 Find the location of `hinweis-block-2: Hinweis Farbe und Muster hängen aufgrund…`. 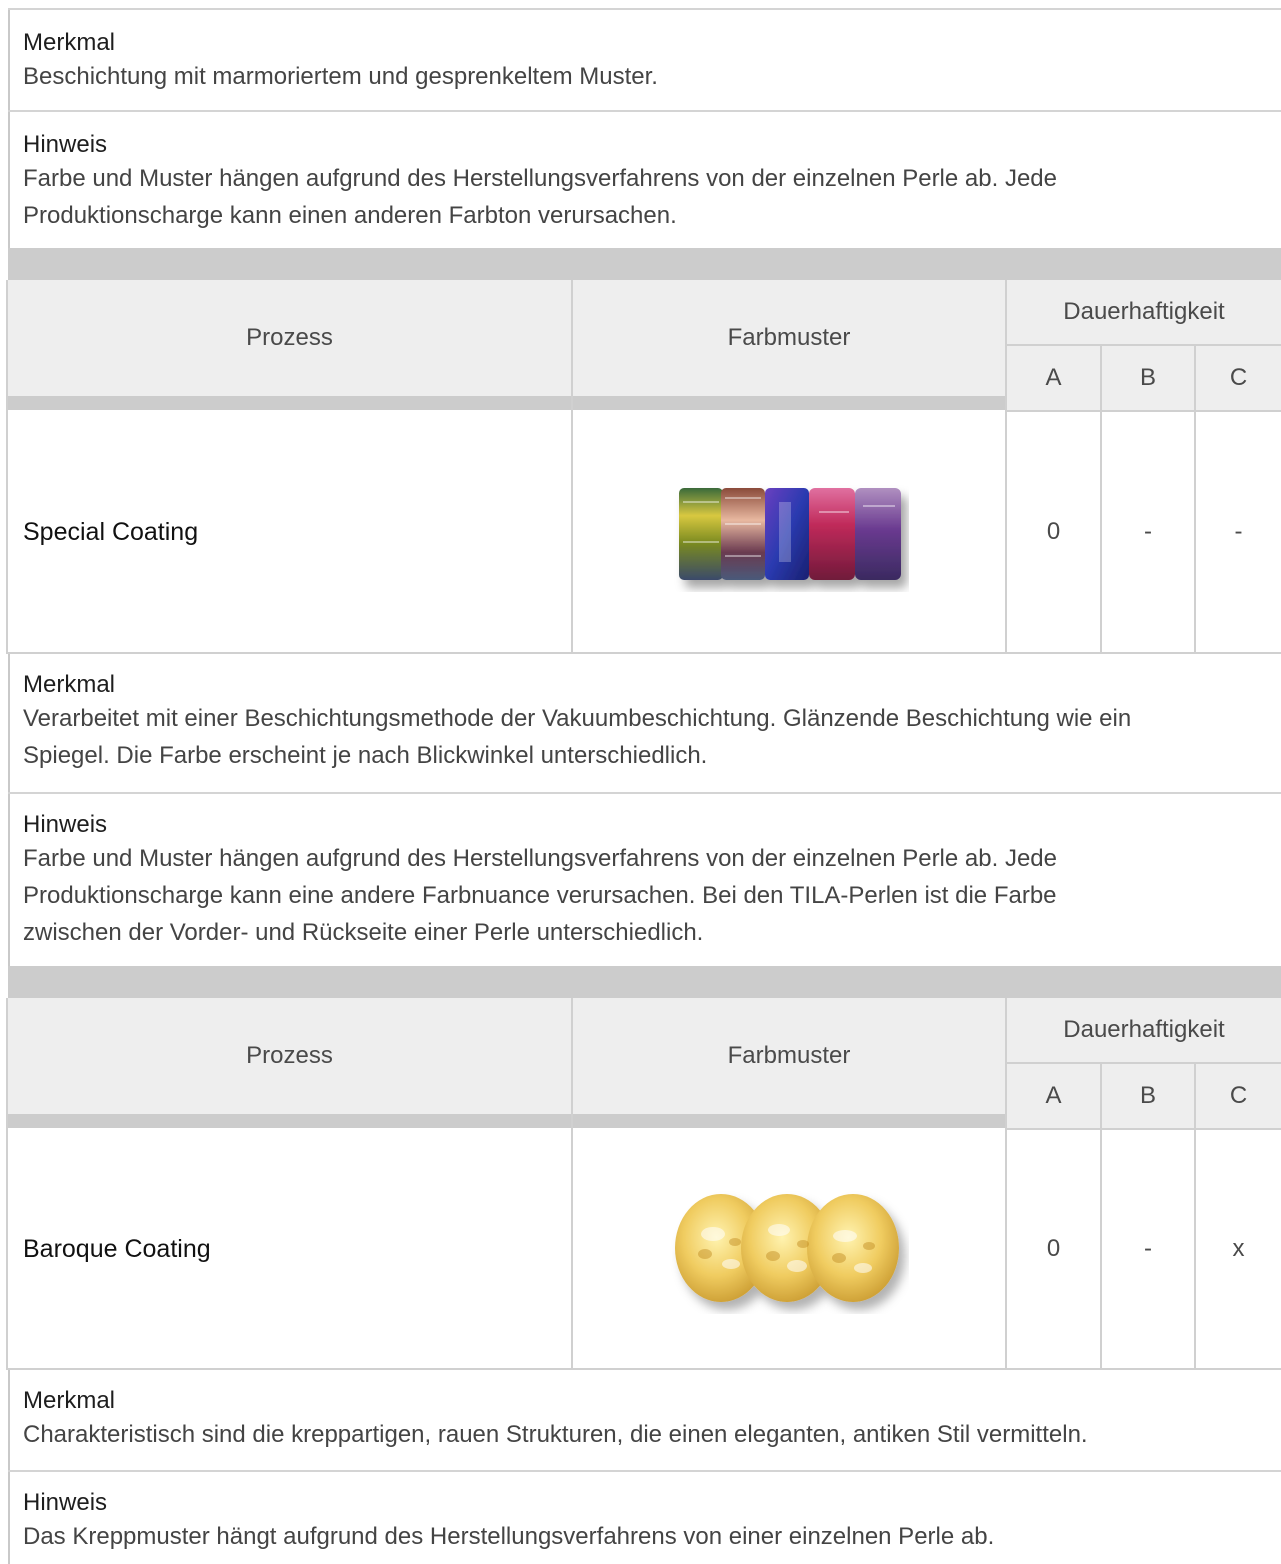

hinweis-block-2: Hinweis Farbe und Muster hängen aufgrund… is located at coordinates (644, 880).